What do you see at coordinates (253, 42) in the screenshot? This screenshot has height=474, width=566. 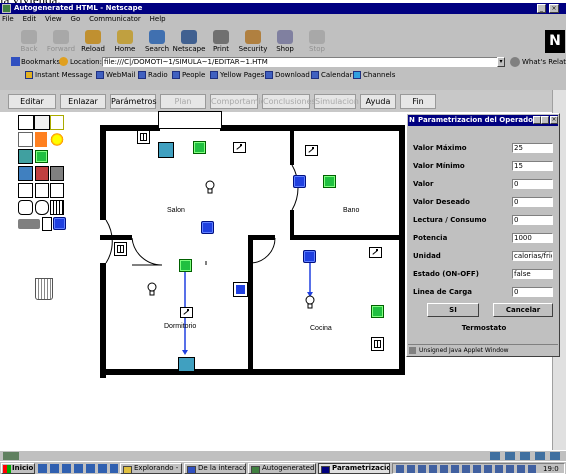 I see `toolbar-security-button: Security` at bounding box center [253, 42].